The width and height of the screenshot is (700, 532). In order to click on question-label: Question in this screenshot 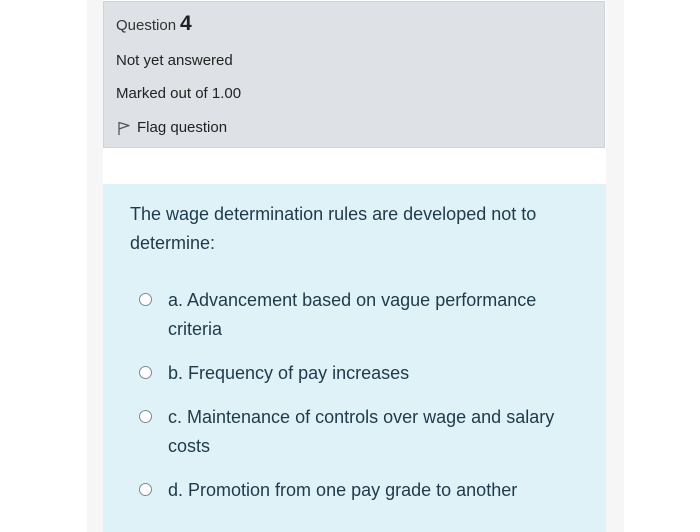, I will do `click(146, 25)`.